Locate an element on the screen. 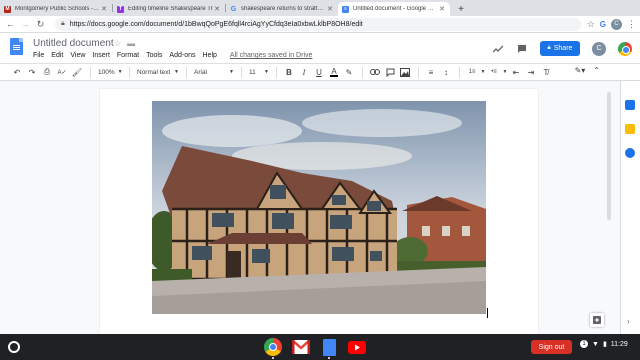 The height and width of the screenshot is (360, 640). back-arrow-icon: ← is located at coordinates (10, 24).